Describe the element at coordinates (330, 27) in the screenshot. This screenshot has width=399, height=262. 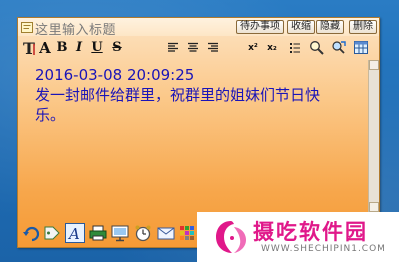
I see `hide-button: 隐藏` at that location.